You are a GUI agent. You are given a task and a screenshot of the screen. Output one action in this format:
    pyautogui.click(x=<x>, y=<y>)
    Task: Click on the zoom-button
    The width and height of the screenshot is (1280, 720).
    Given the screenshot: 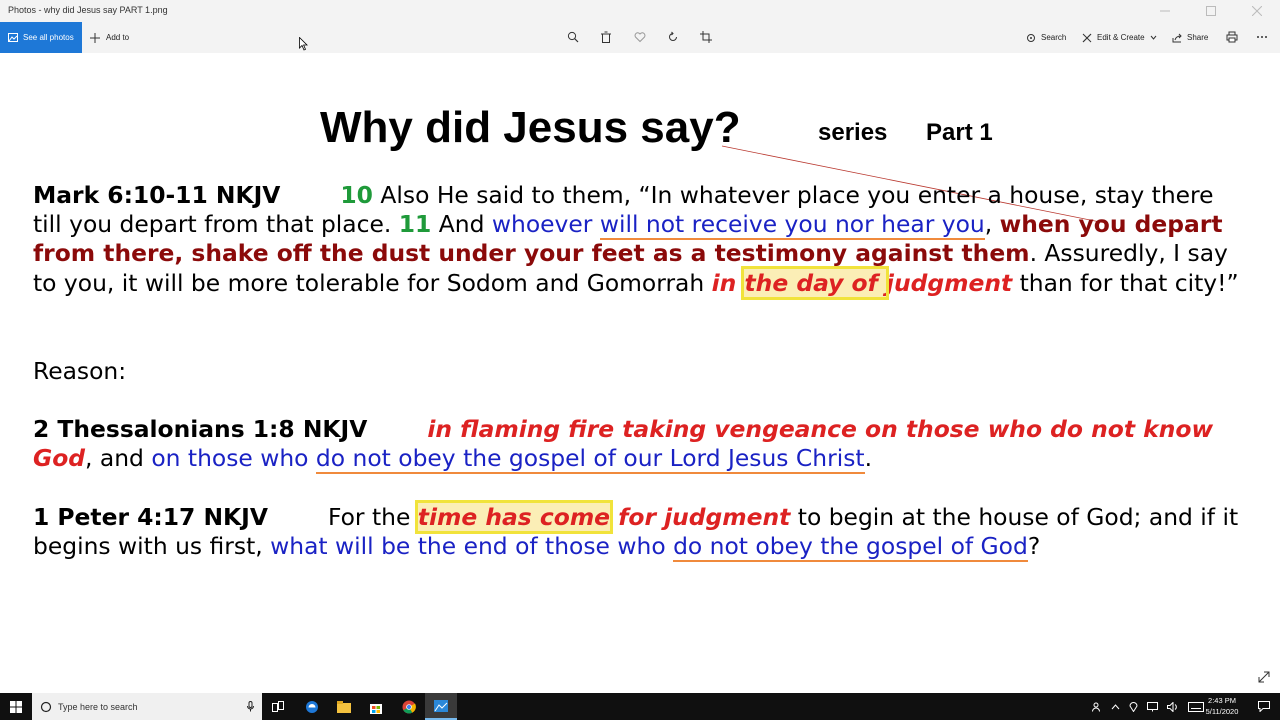 What is the action you would take?
    pyautogui.click(x=573, y=37)
    